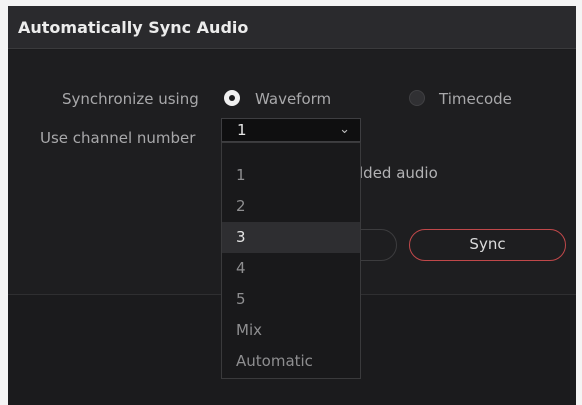 The height and width of the screenshot is (405, 582). What do you see at coordinates (293, 99) in the screenshot?
I see `waveform-option-label: Waveform` at bounding box center [293, 99].